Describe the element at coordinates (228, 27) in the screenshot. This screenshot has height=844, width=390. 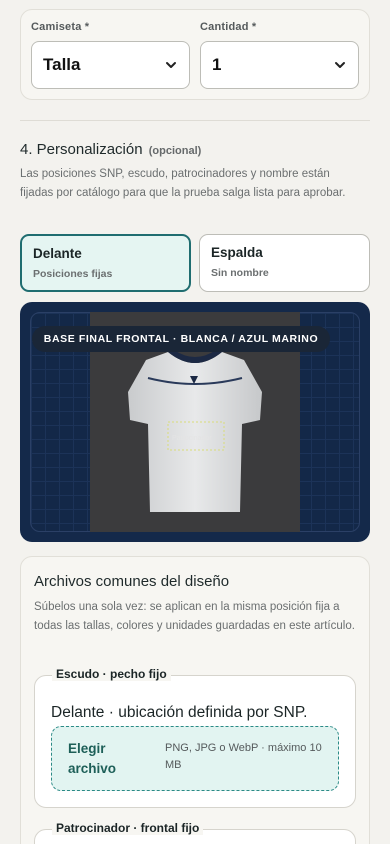
I see `quantity-label: Cantidad *` at that location.